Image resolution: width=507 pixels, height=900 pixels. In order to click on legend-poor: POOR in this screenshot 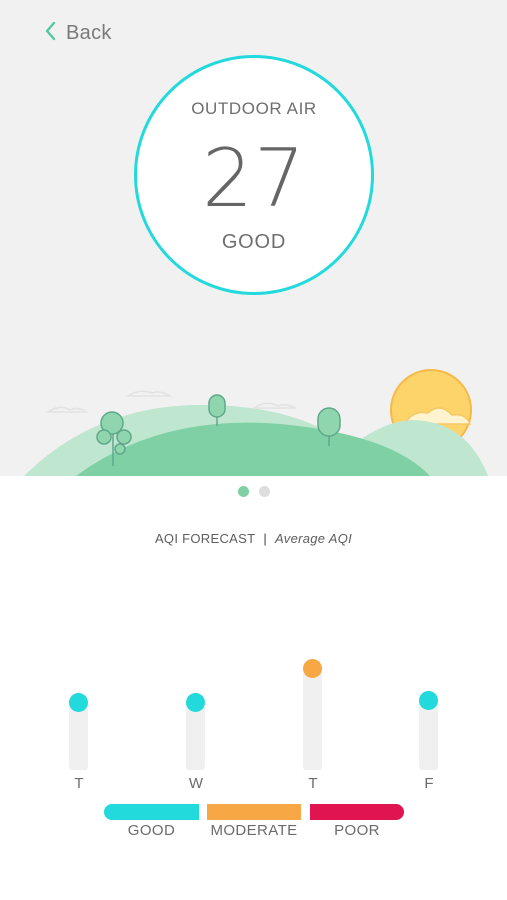, I will do `click(357, 821)`.